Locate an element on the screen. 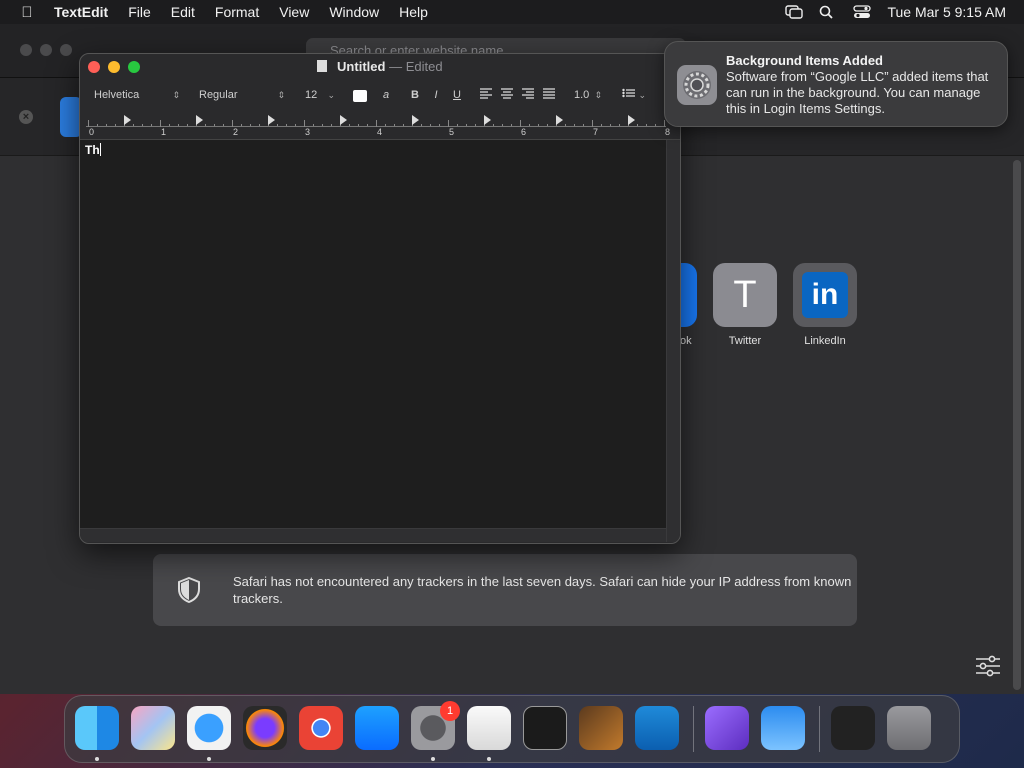 Image resolution: width=1024 pixels, height=768 pixels. finder-icon is located at coordinates (97, 728).